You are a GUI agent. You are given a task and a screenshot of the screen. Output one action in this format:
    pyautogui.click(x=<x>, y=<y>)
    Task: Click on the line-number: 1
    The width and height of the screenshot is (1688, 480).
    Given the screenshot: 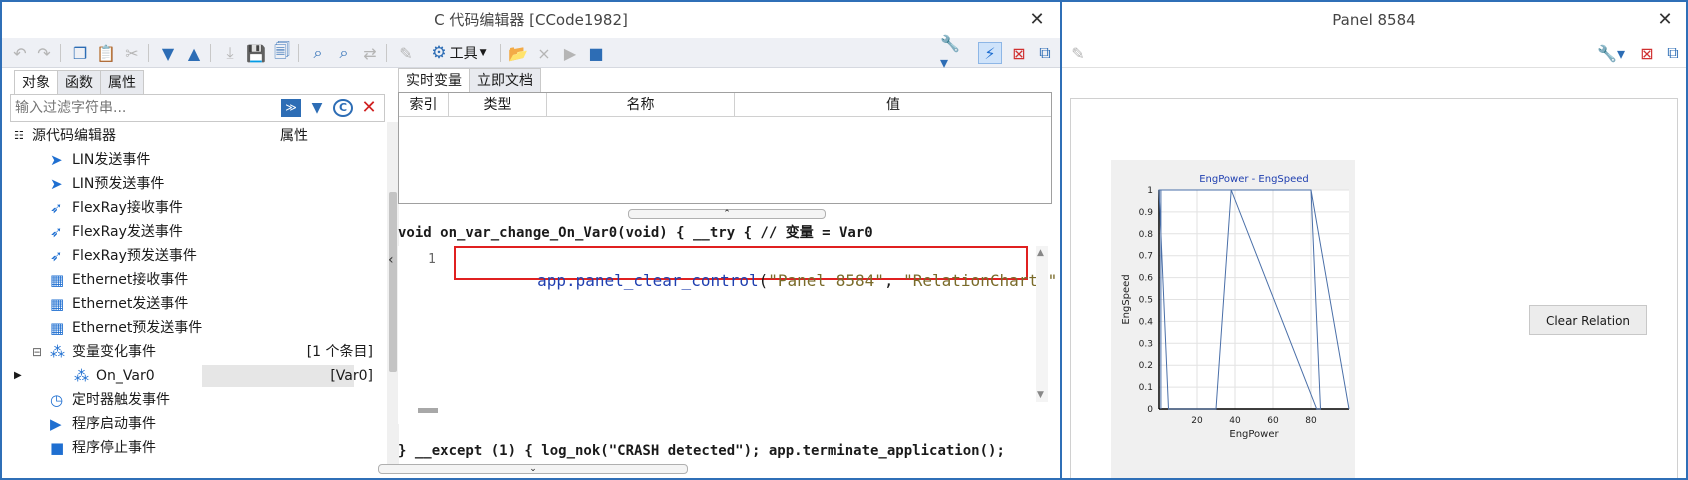 What is the action you would take?
    pyautogui.click(x=432, y=259)
    